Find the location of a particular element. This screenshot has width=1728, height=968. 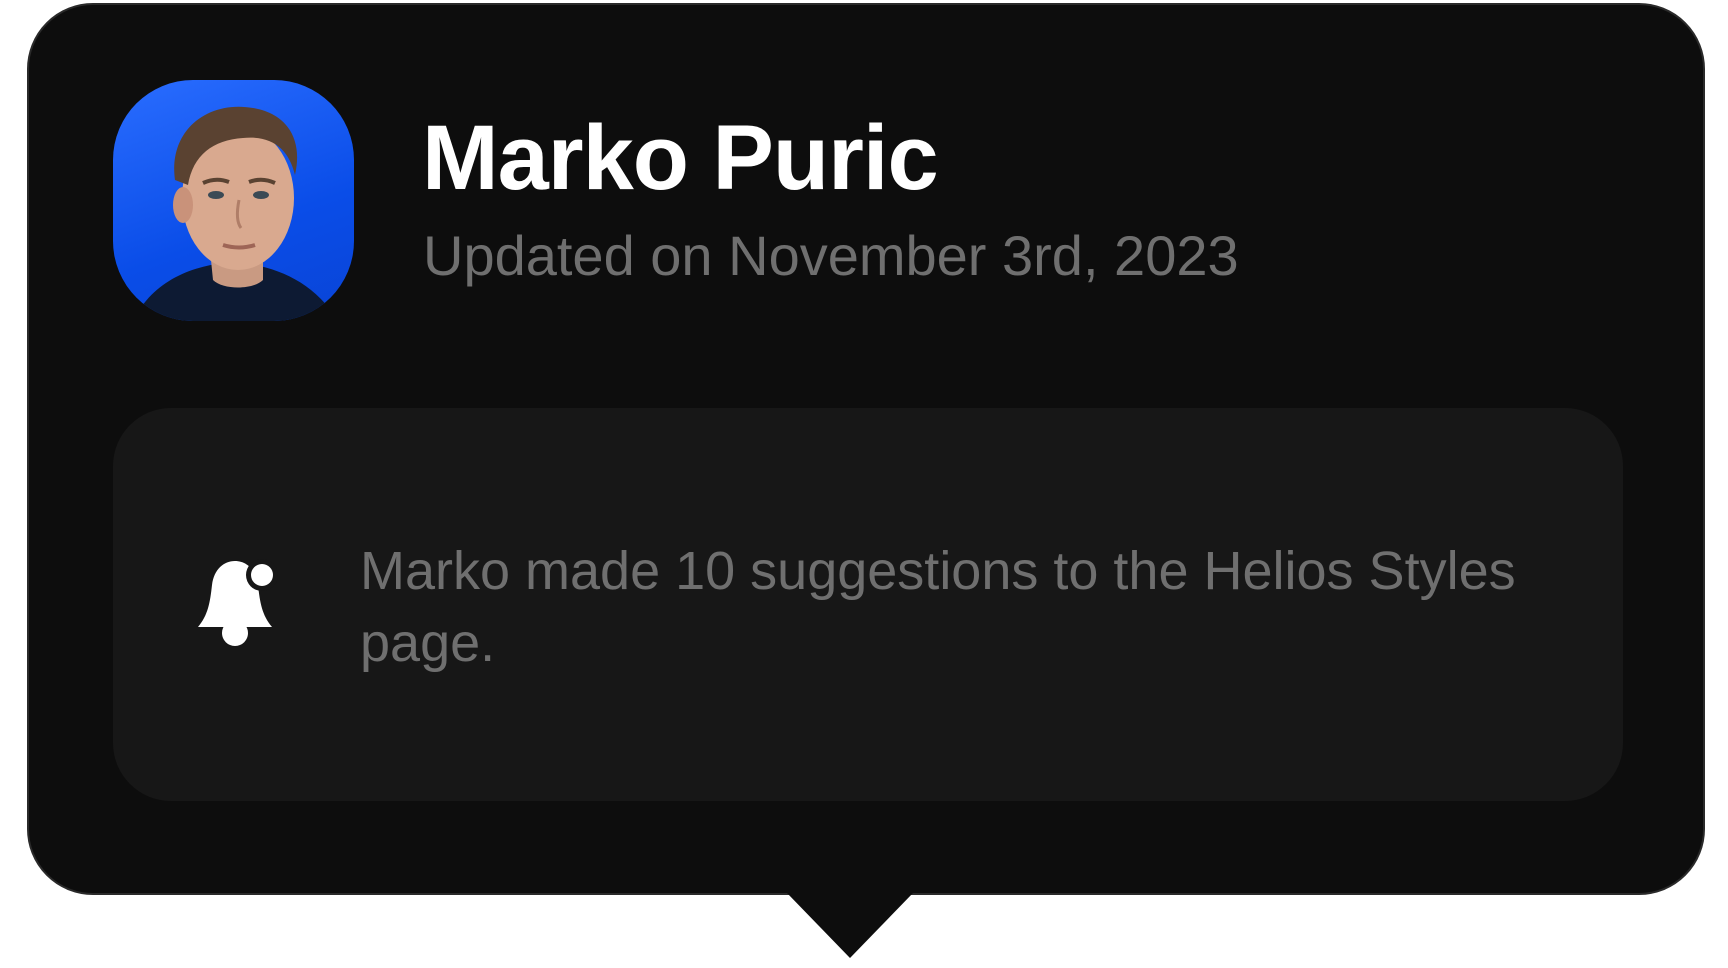

user-name: Marko Puric is located at coordinates (680, 158).